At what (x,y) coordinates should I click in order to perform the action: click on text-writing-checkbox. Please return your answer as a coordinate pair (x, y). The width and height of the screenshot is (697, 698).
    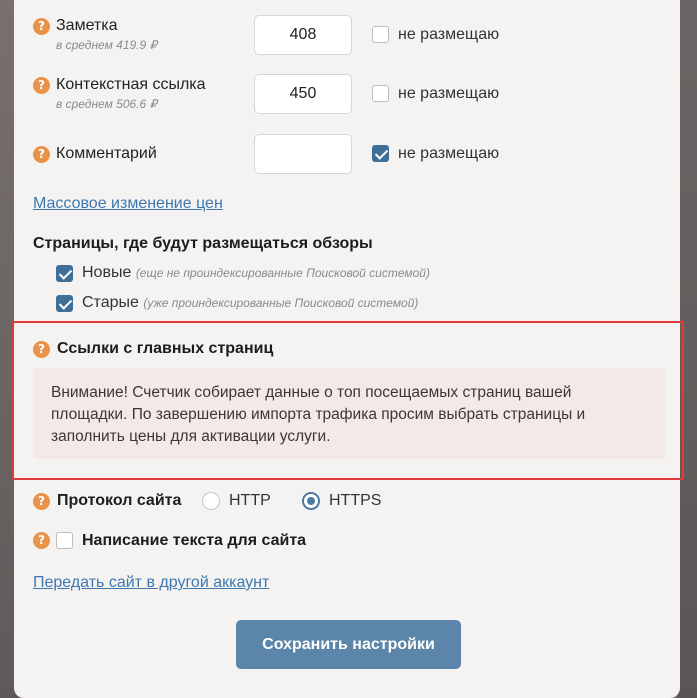
    Looking at the image, I should click on (64, 540).